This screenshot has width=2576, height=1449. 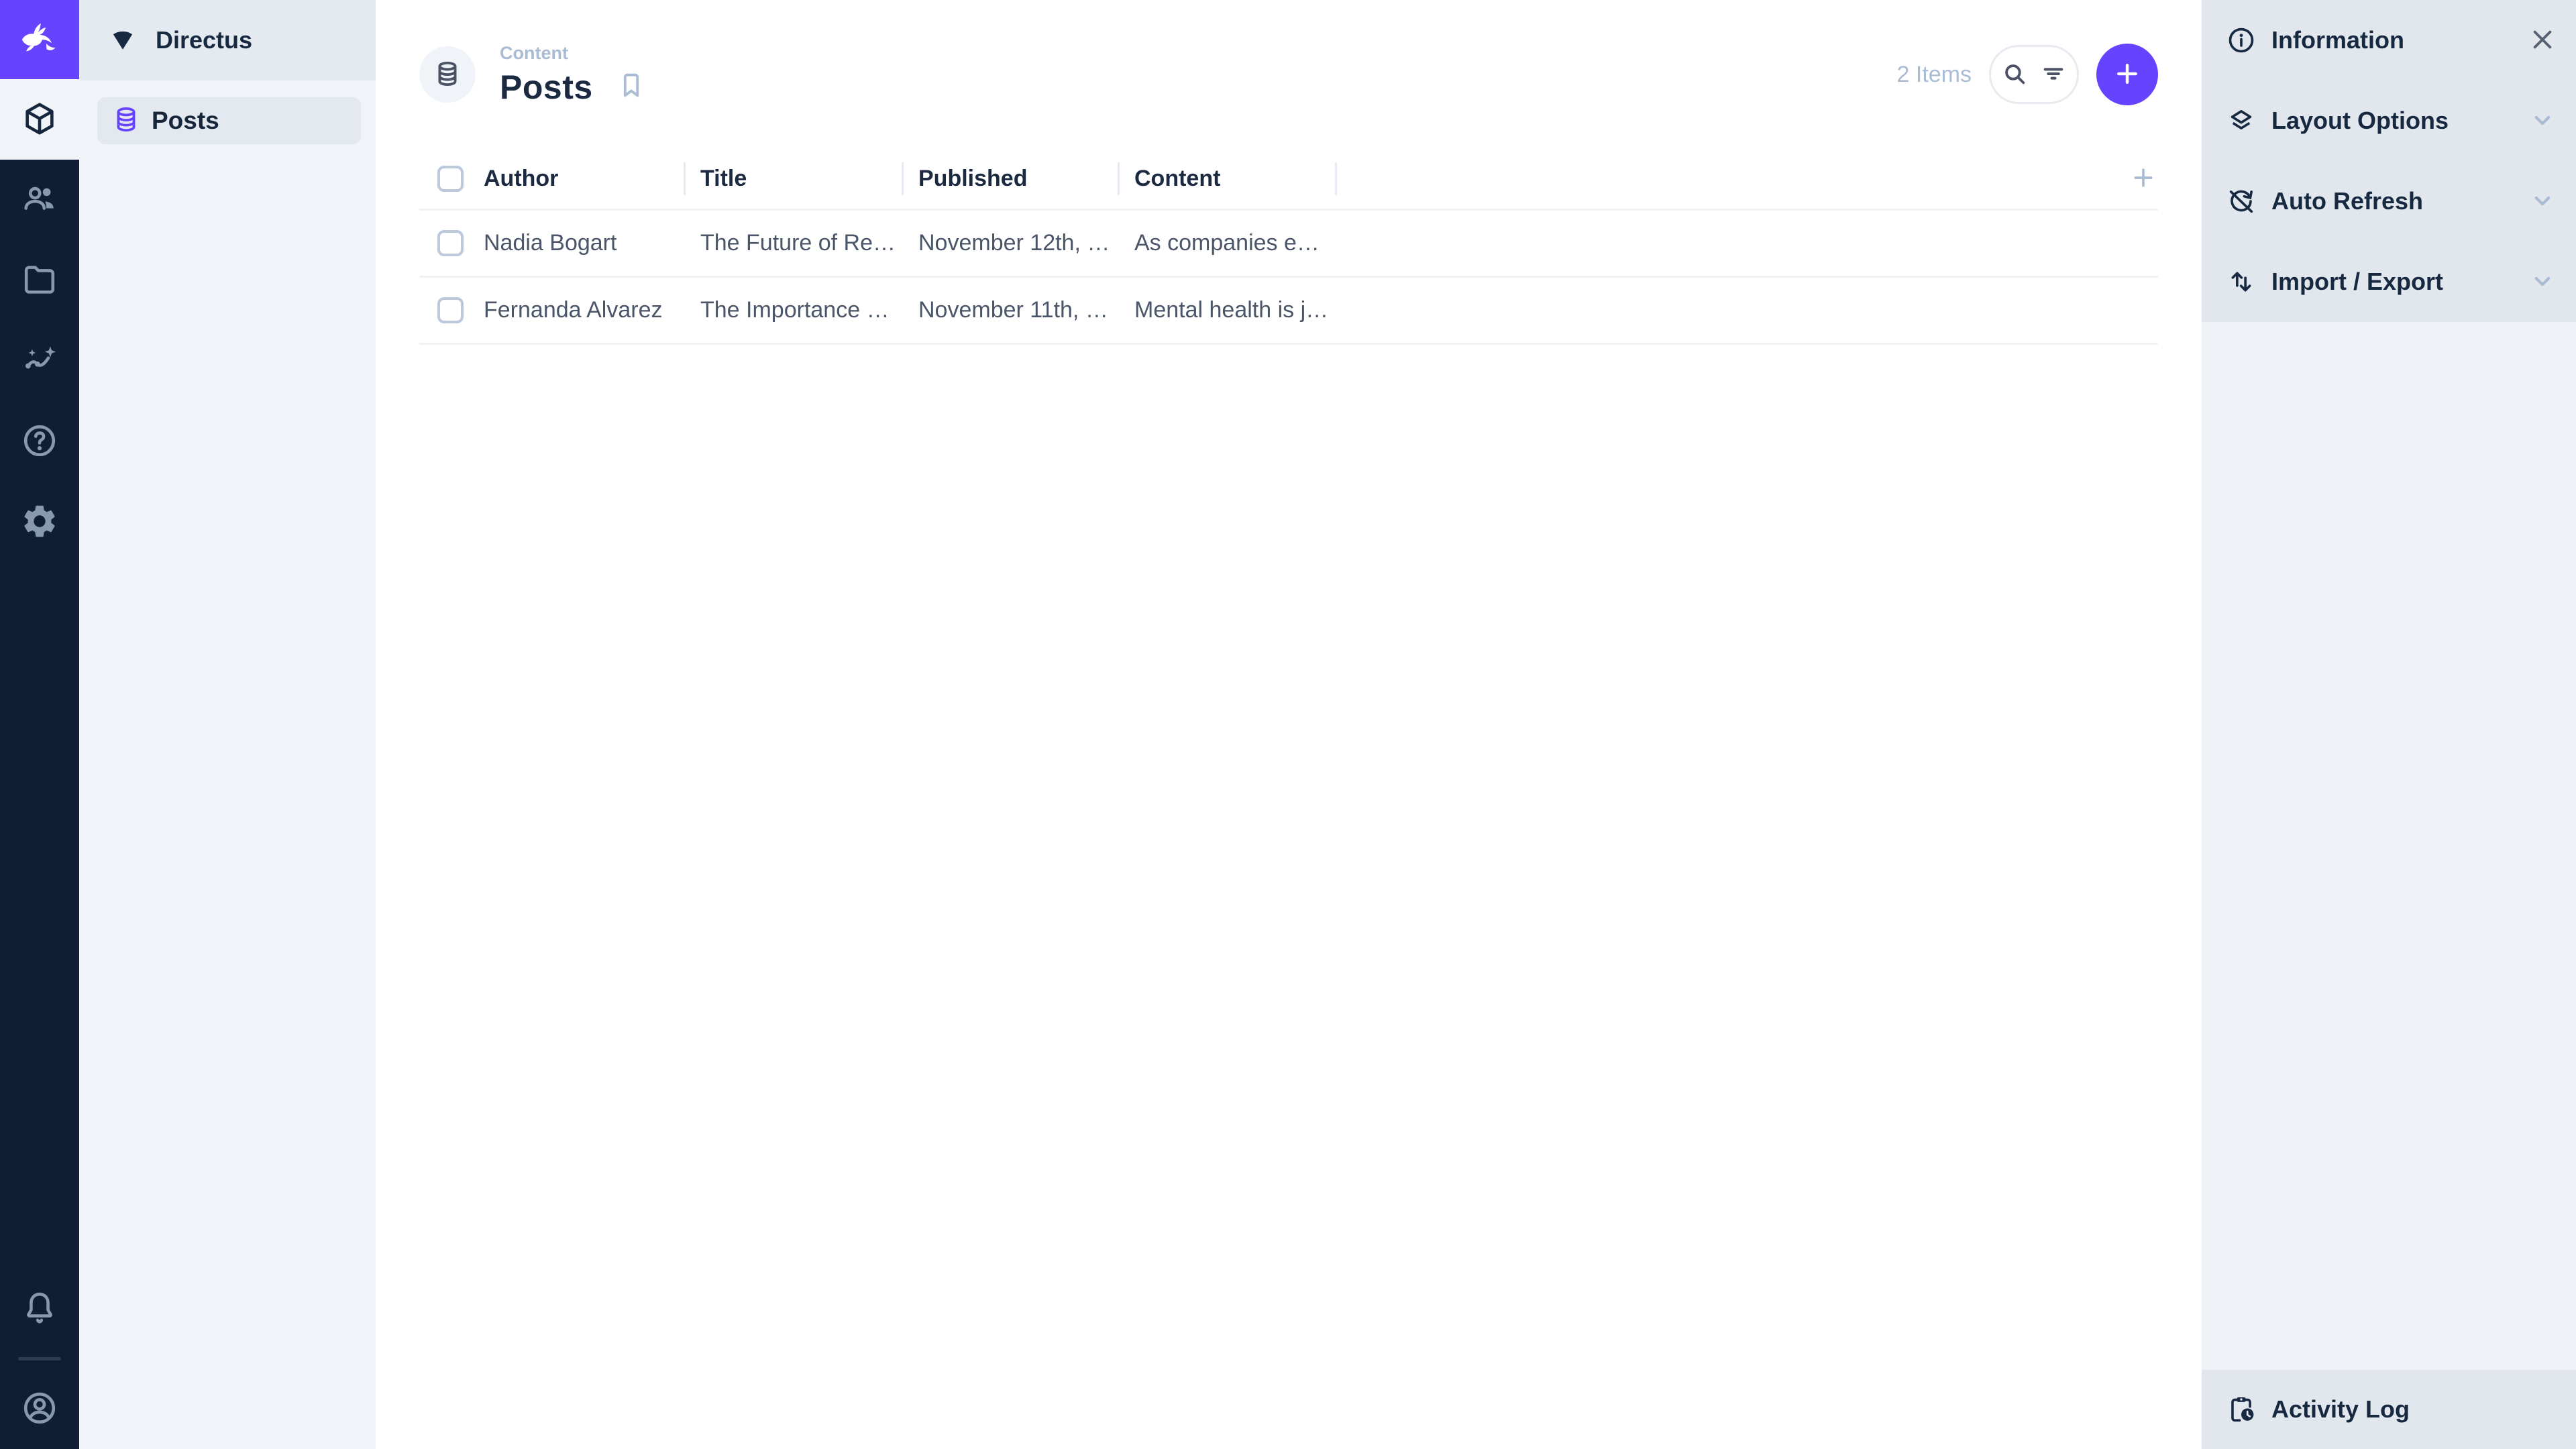 I want to click on sidebar-section-label: Information, so click(x=2337, y=40).